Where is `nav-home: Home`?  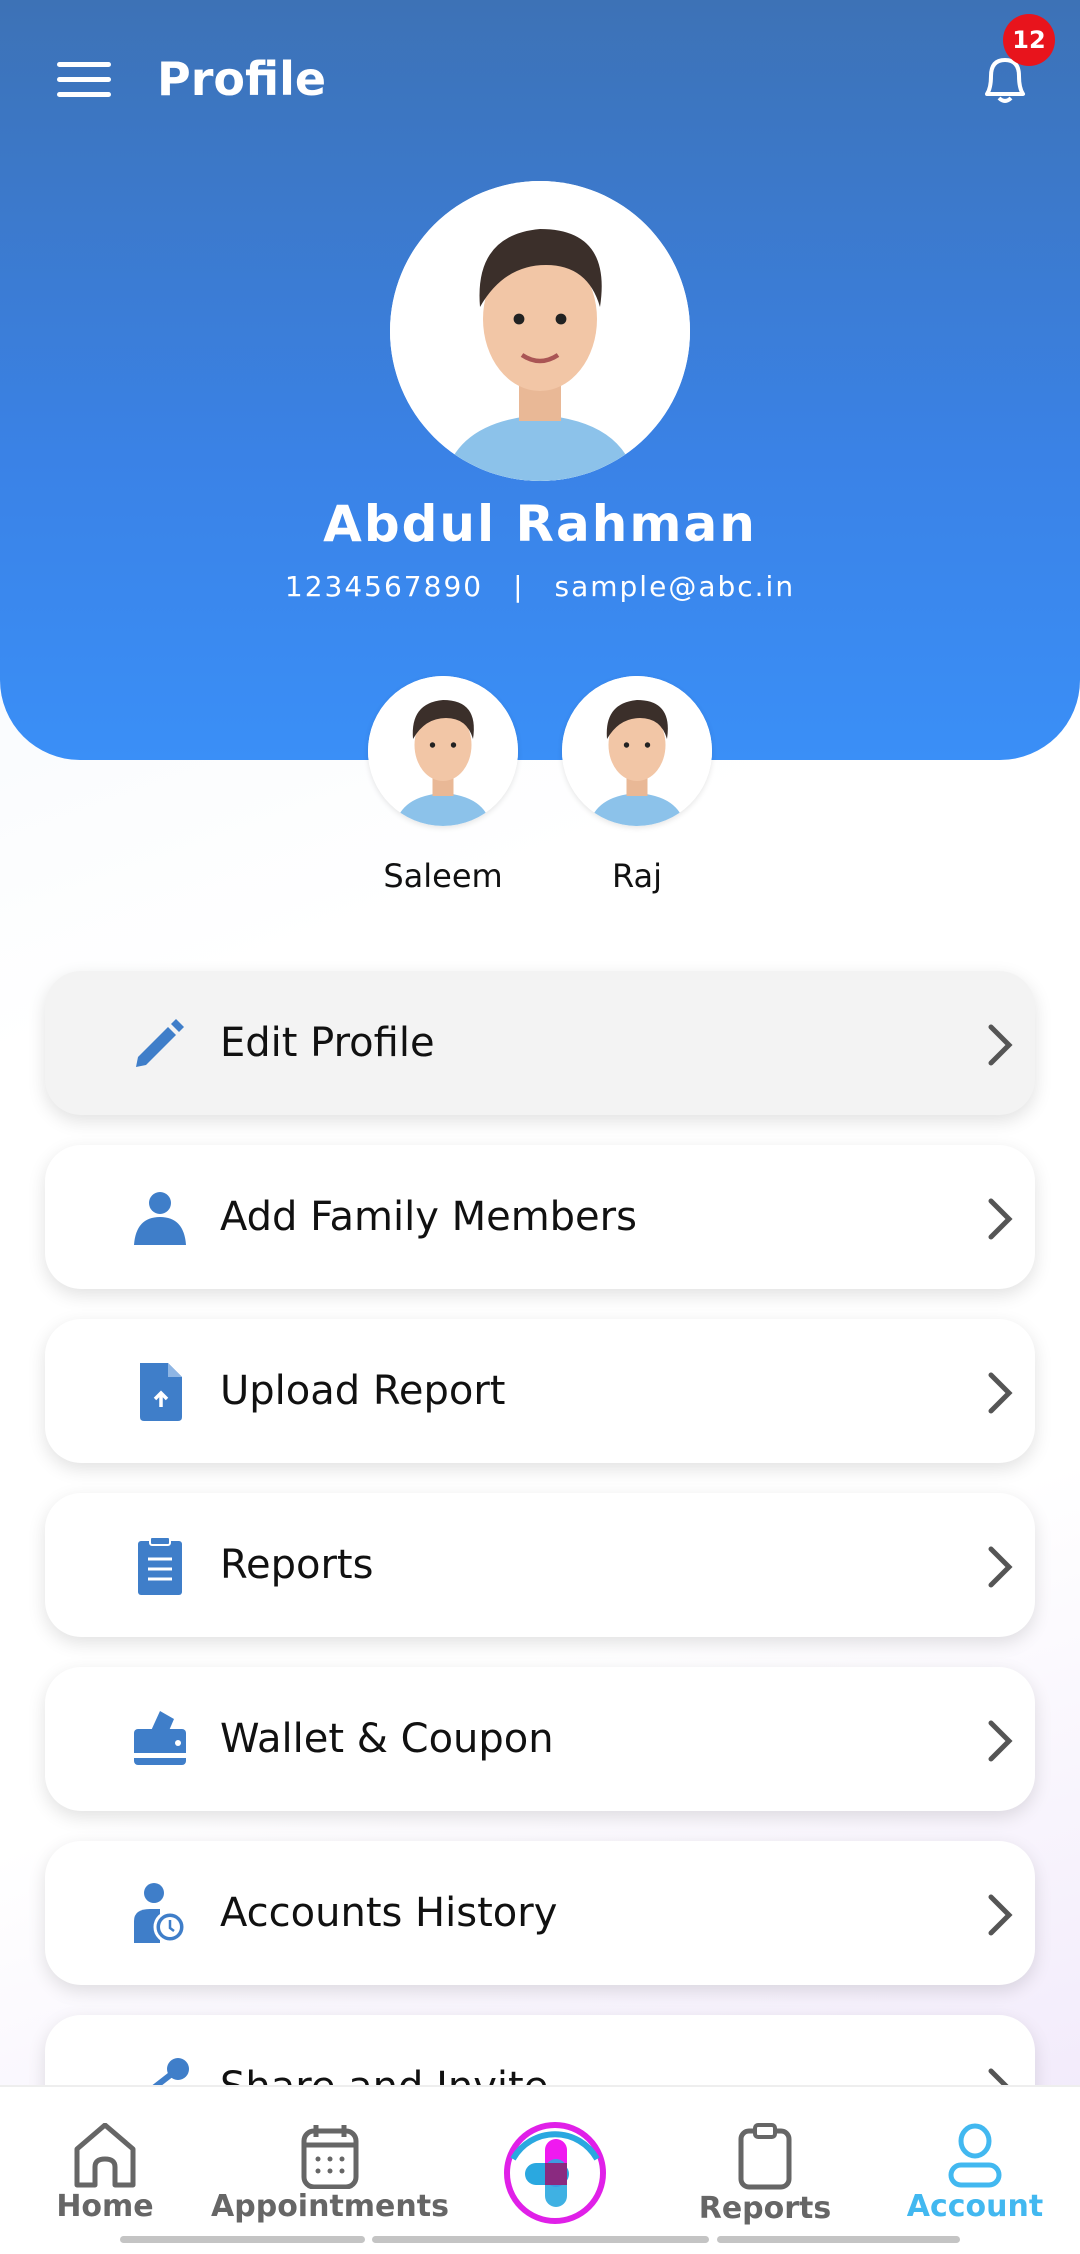 nav-home: Home is located at coordinates (105, 2162).